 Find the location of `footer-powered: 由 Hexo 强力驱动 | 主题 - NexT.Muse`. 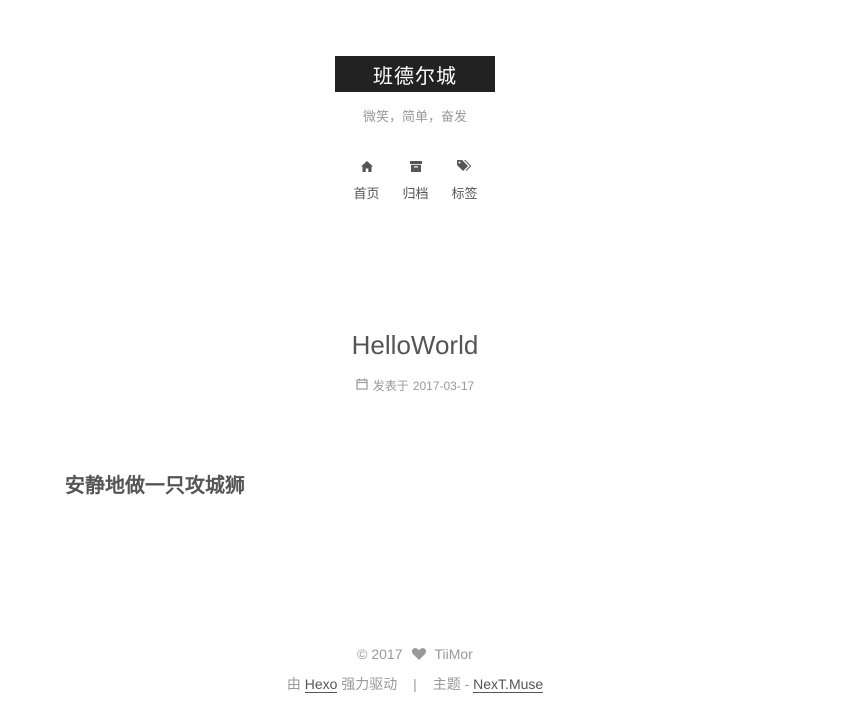

footer-powered: 由 Hexo 强力驱动 | 主题 - NexT.Muse is located at coordinates (415, 684).